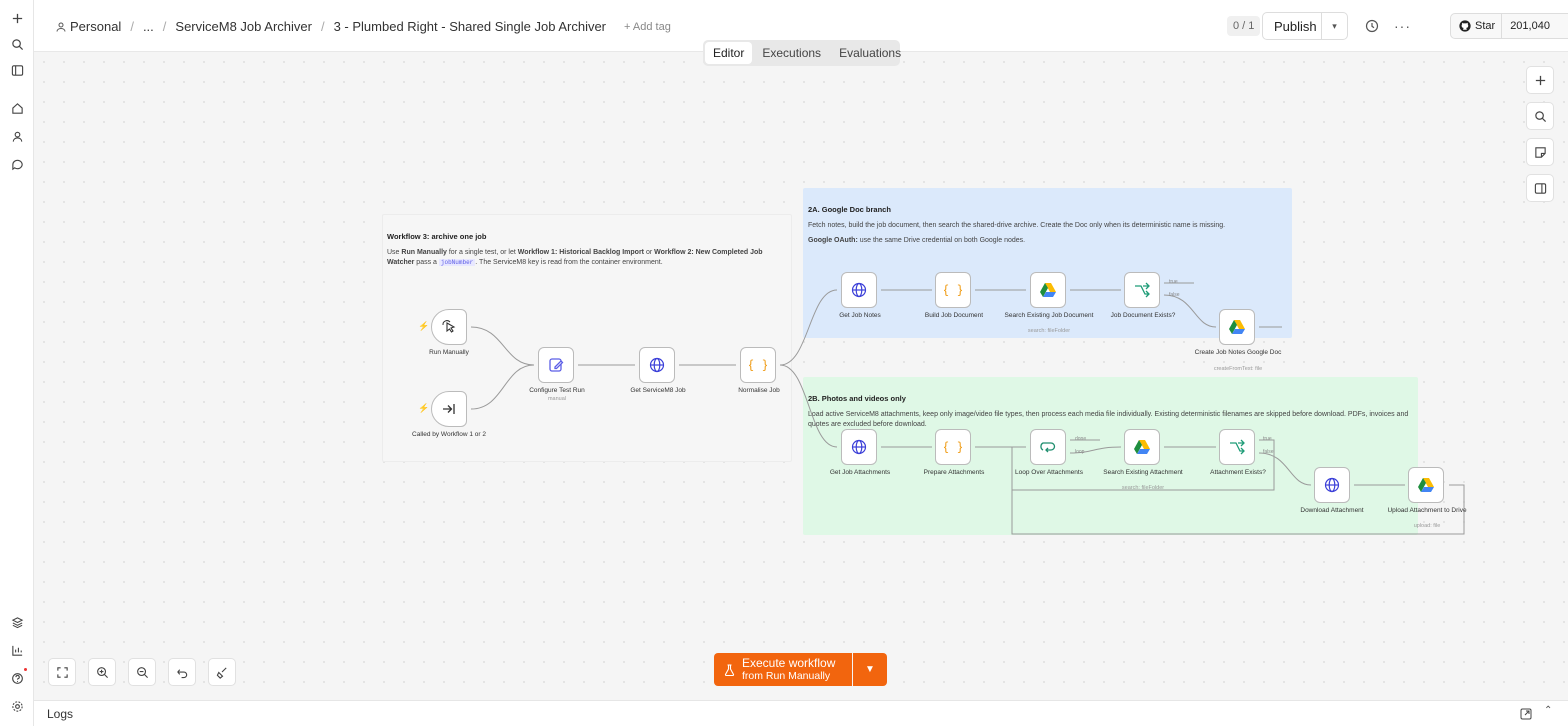 This screenshot has height=726, width=1568. I want to click on github-star-button: Star, so click(1477, 26).